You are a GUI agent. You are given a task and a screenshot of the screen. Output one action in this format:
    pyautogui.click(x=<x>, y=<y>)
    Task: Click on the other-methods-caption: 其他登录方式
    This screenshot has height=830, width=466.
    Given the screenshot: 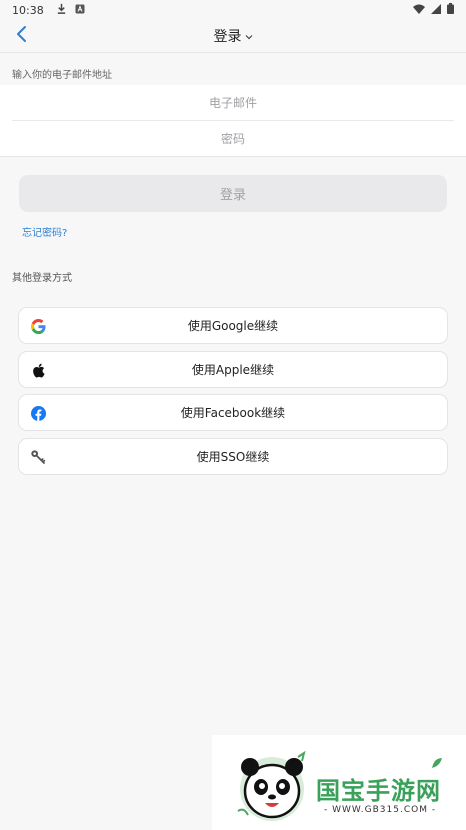 What is the action you would take?
    pyautogui.click(x=42, y=278)
    